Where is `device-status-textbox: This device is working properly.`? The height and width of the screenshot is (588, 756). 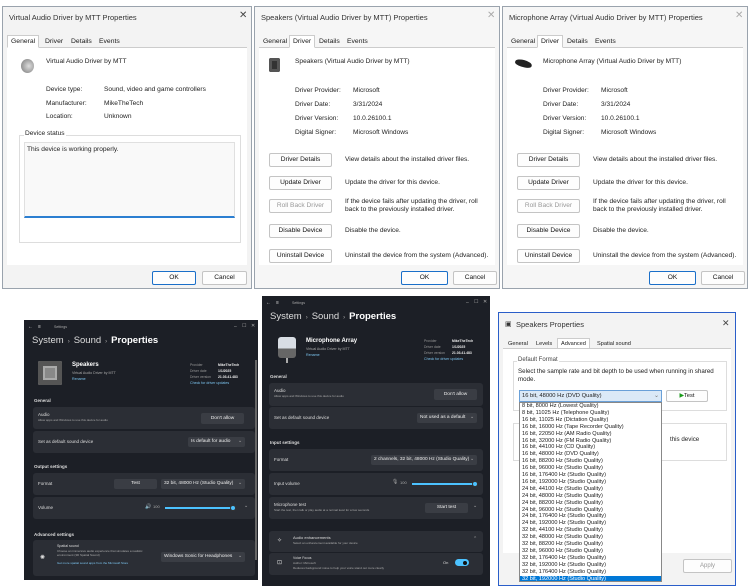 device-status-textbox: This device is working properly. is located at coordinates (129, 180).